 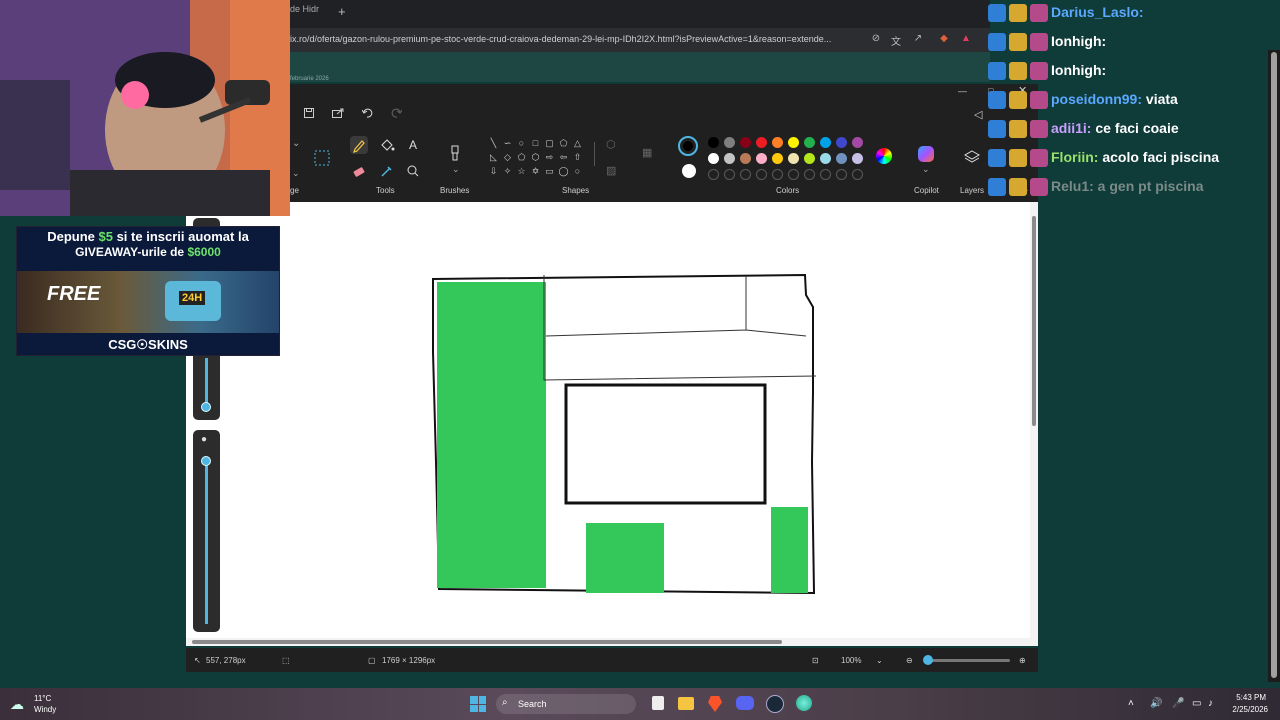 I want to click on chat-username: Ionhigh:, so click(x=1078, y=41).